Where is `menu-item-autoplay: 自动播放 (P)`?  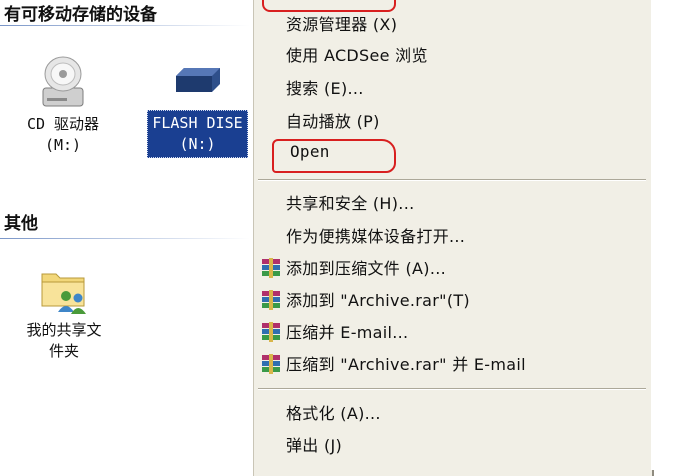 menu-item-autoplay: 自动播放 (P) is located at coordinates (333, 120).